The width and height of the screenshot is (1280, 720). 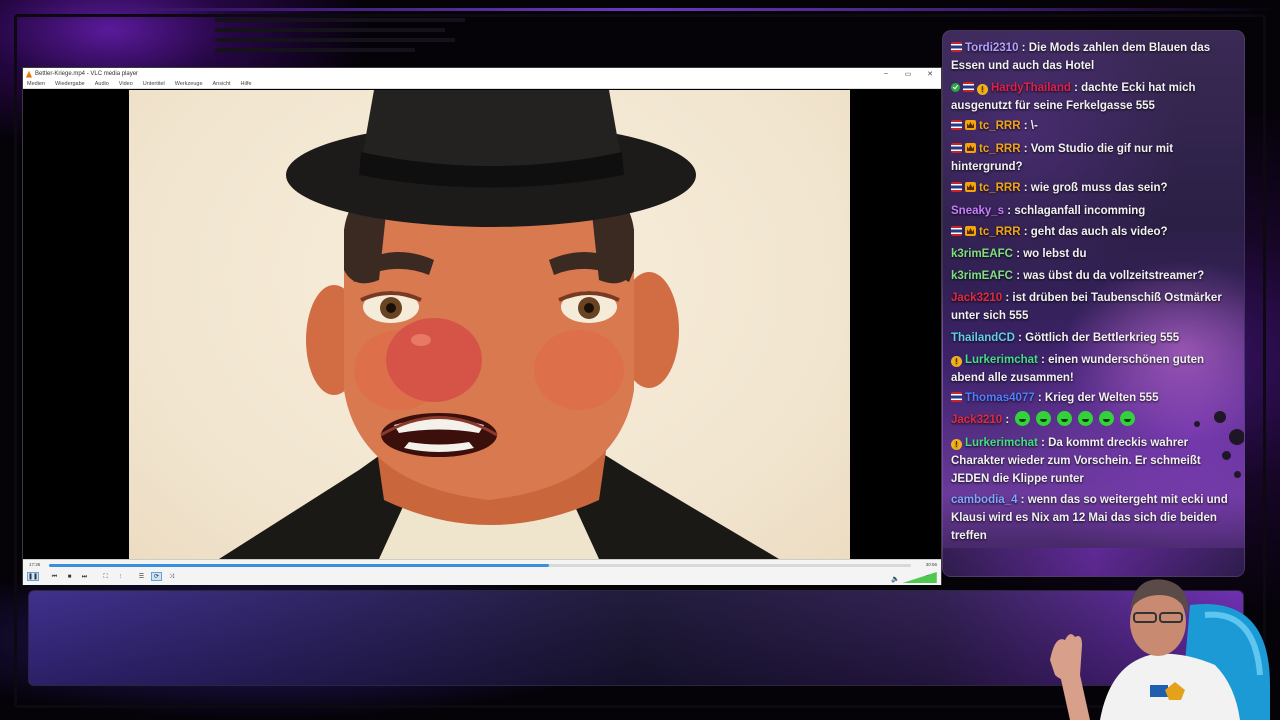 I want to click on window-title: Bettler-Kriege.mp4 - VLC media player, so click(x=87, y=74).